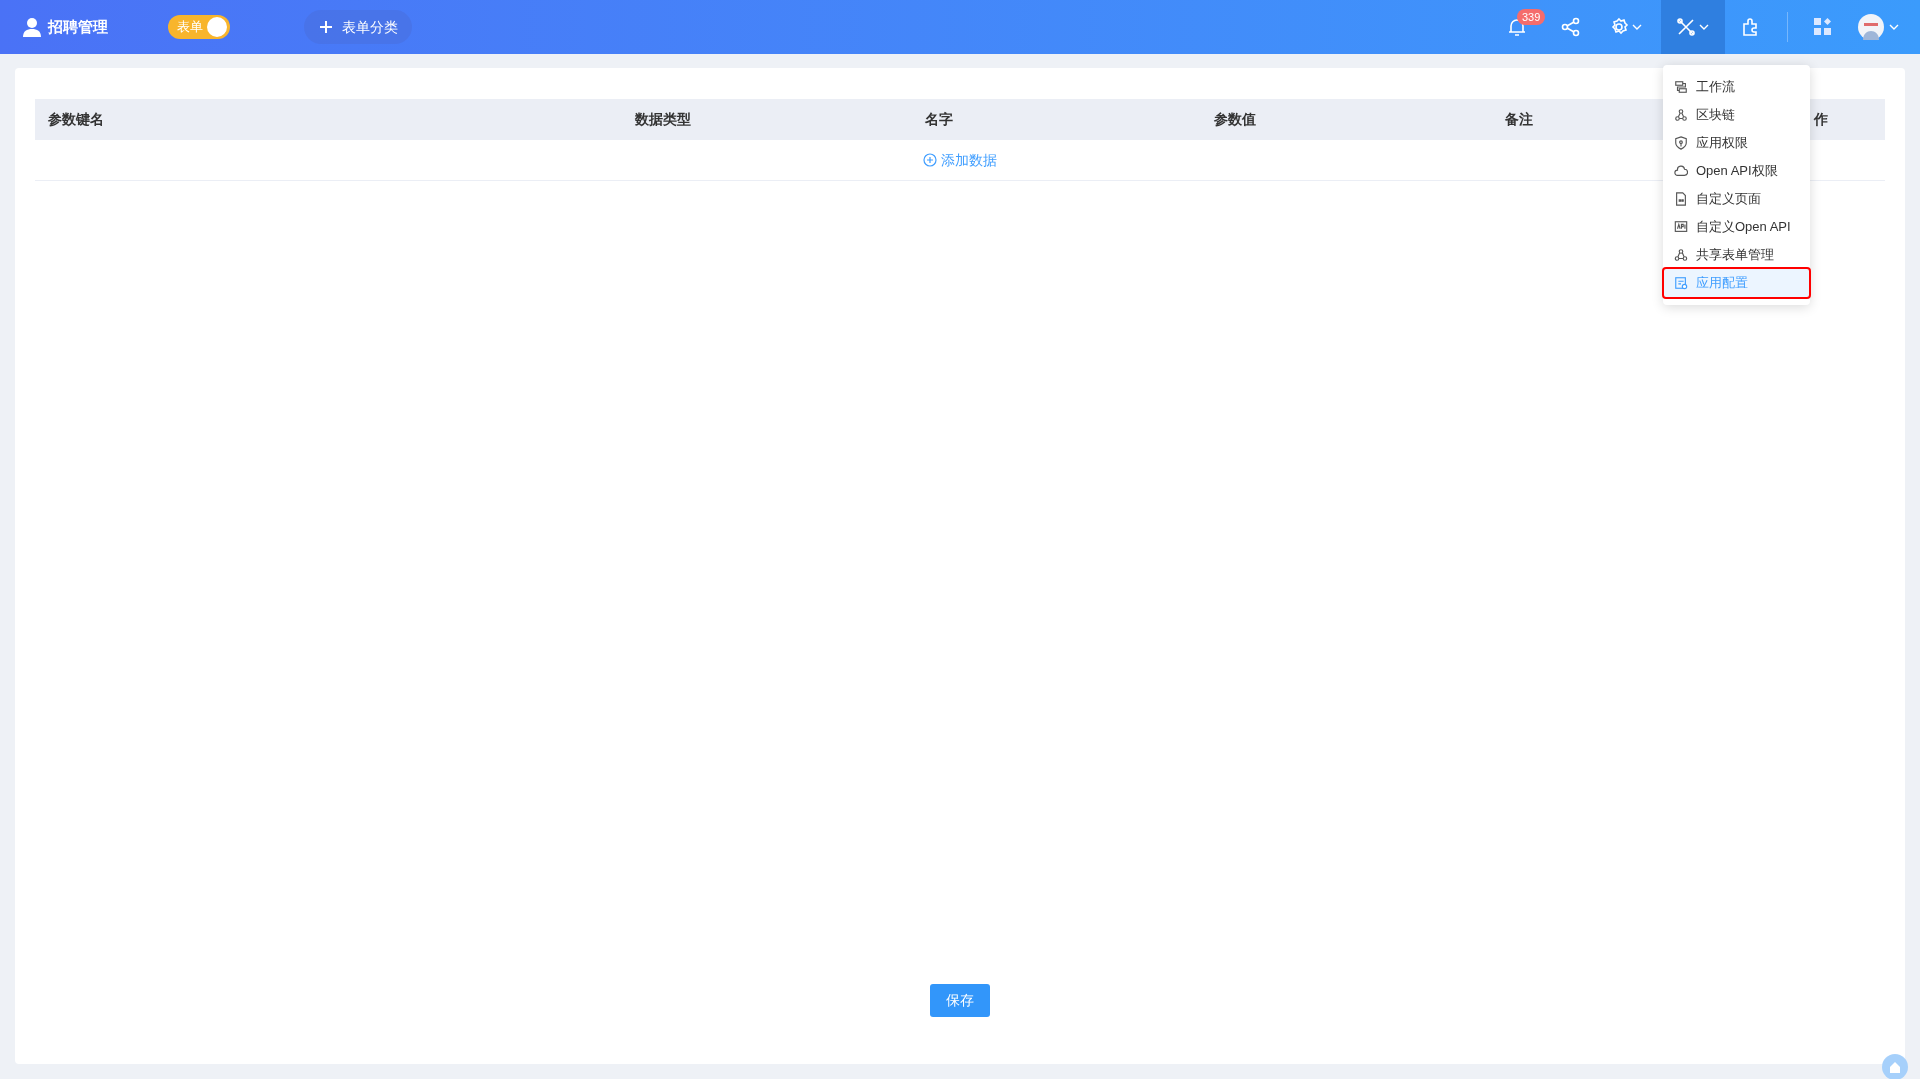  Describe the element at coordinates (1519, 119) in the screenshot. I see `column-header: 备注` at that location.